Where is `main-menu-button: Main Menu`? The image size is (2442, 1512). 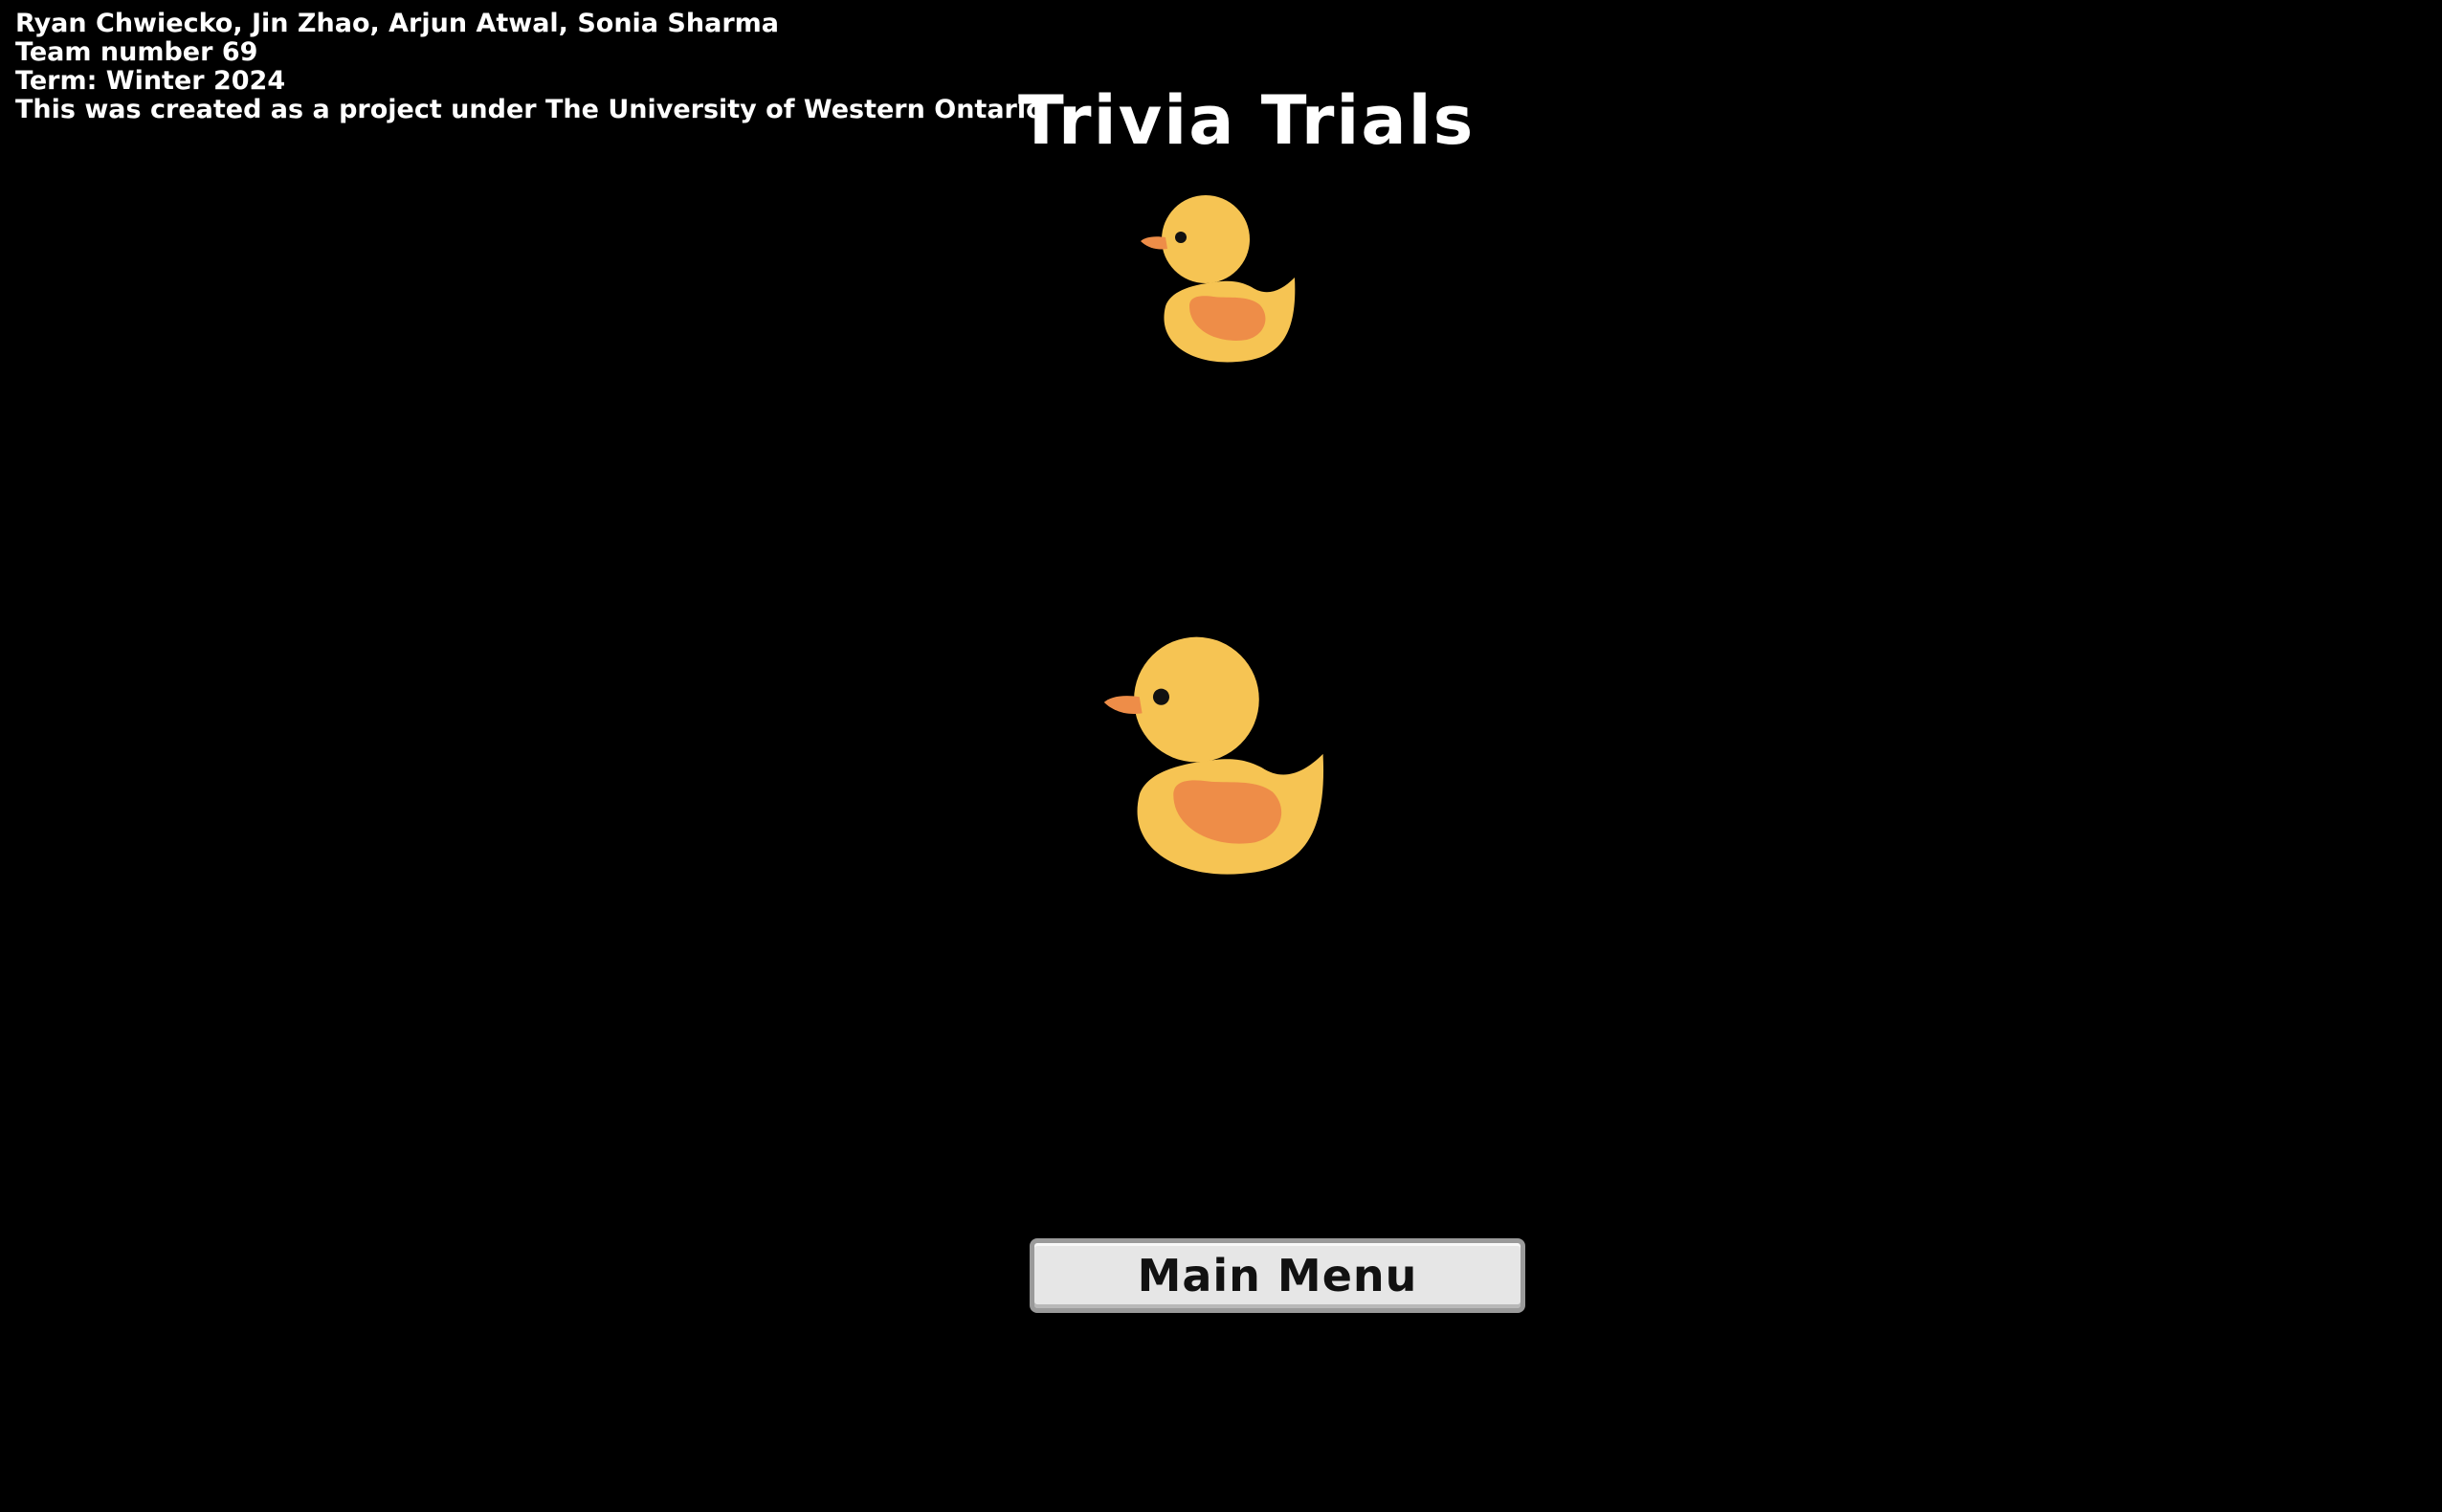 main-menu-button: Main Menu is located at coordinates (1277, 1275).